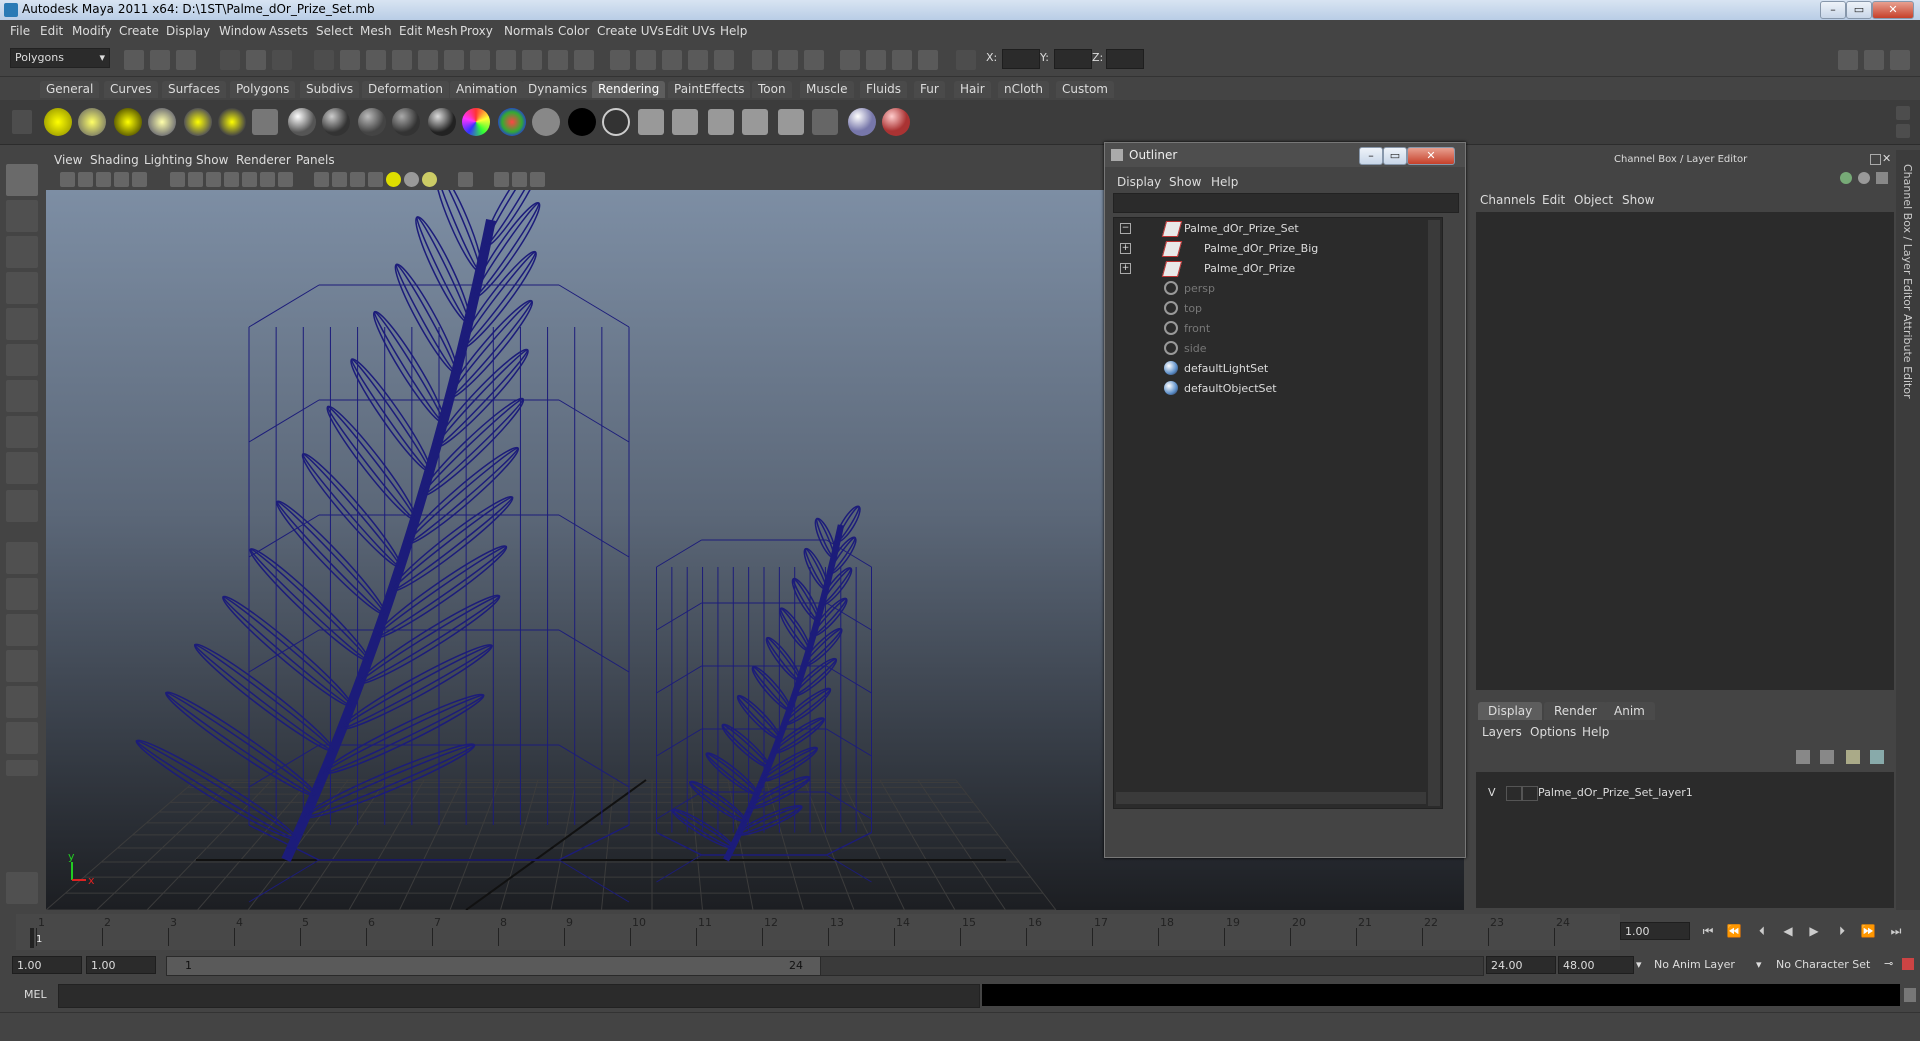 This screenshot has width=1920, height=1041. I want to click on field-chart-icon, so click(249, 179).